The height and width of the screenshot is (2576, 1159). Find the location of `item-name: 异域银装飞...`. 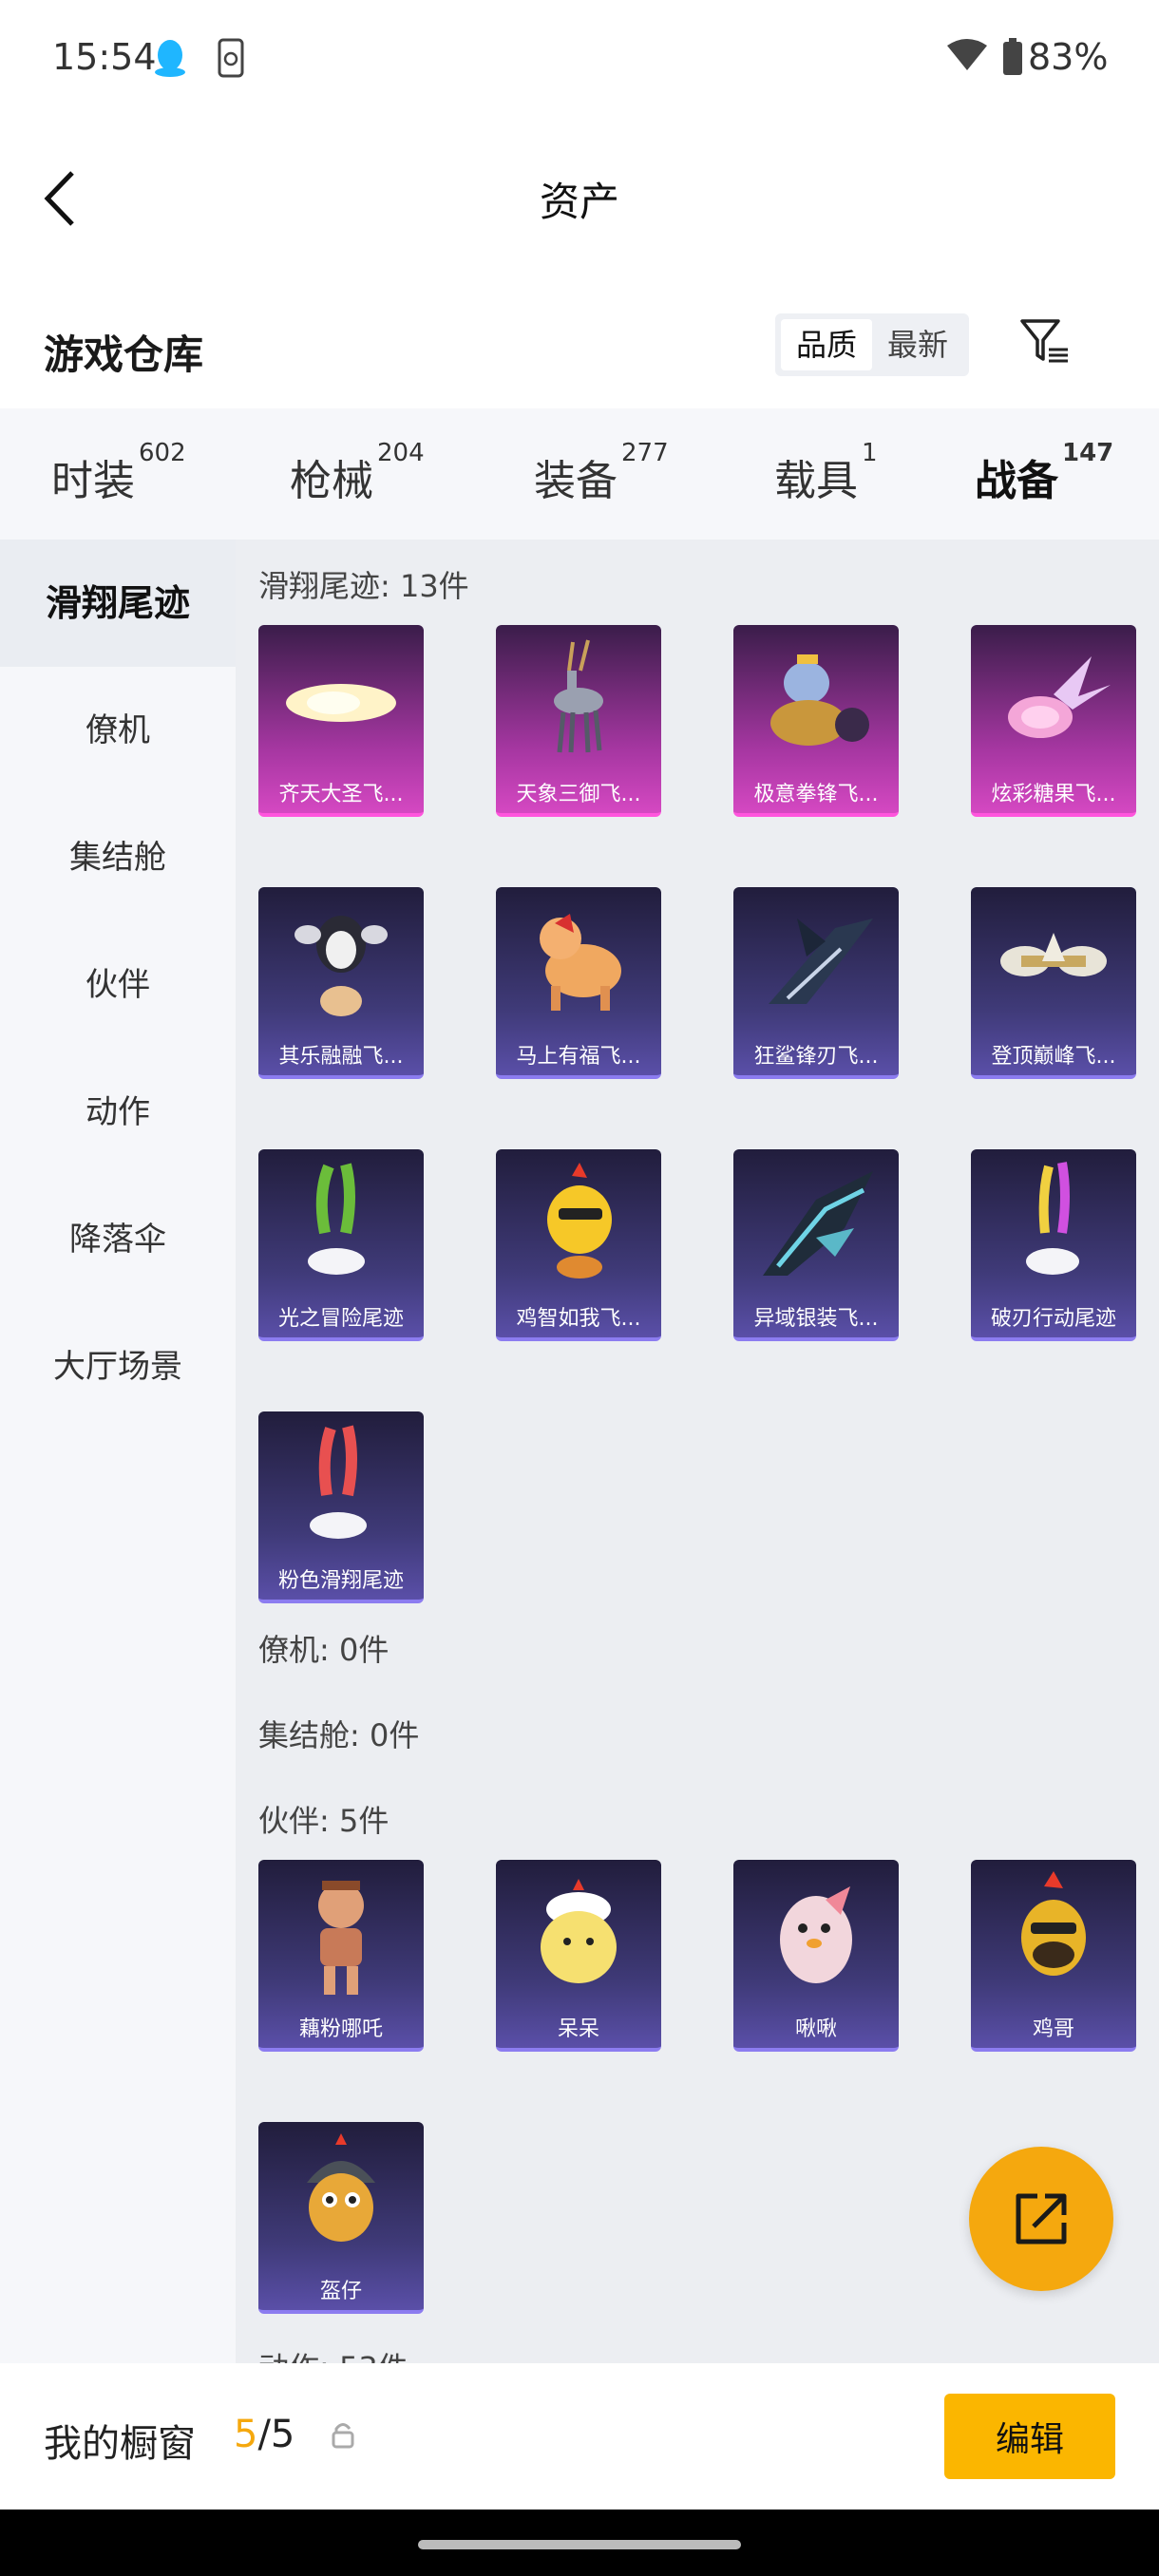

item-name: 异域银装飞... is located at coordinates (816, 1319).